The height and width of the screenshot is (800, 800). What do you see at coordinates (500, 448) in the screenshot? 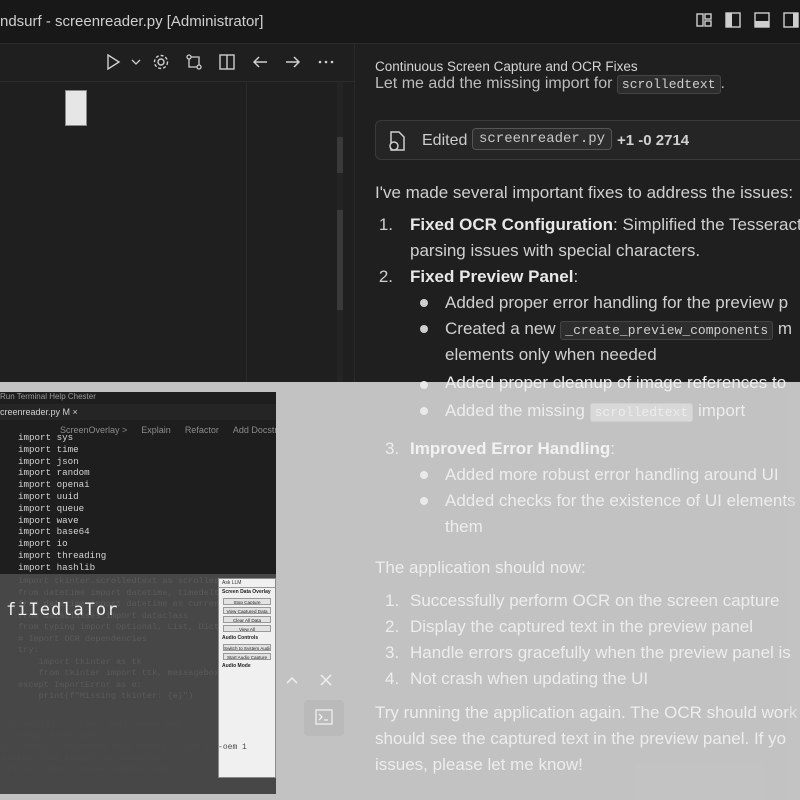
I see `list-item: 3. Improved Error Handling:` at bounding box center [500, 448].